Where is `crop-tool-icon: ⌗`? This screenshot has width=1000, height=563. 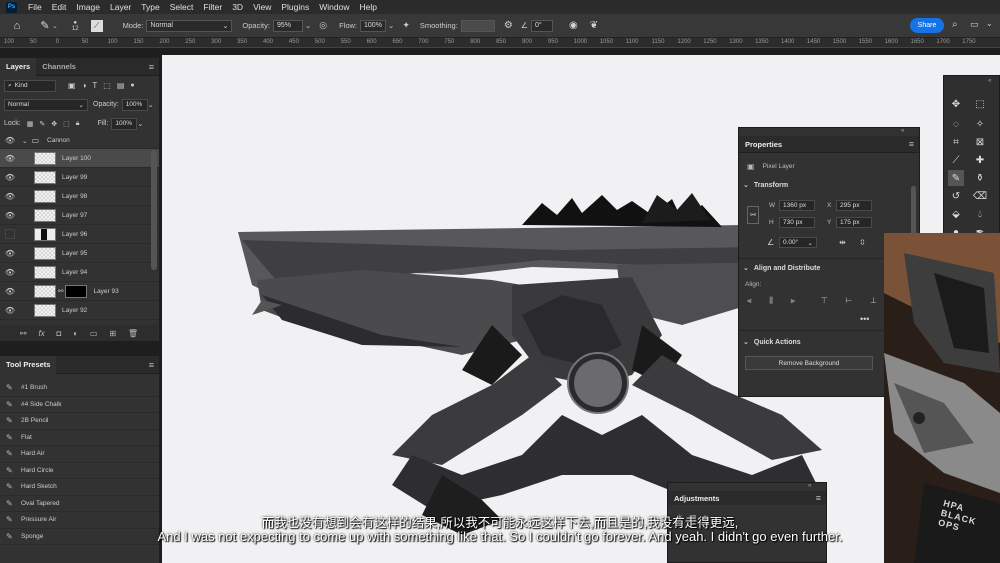 crop-tool-icon: ⌗ is located at coordinates (956, 142).